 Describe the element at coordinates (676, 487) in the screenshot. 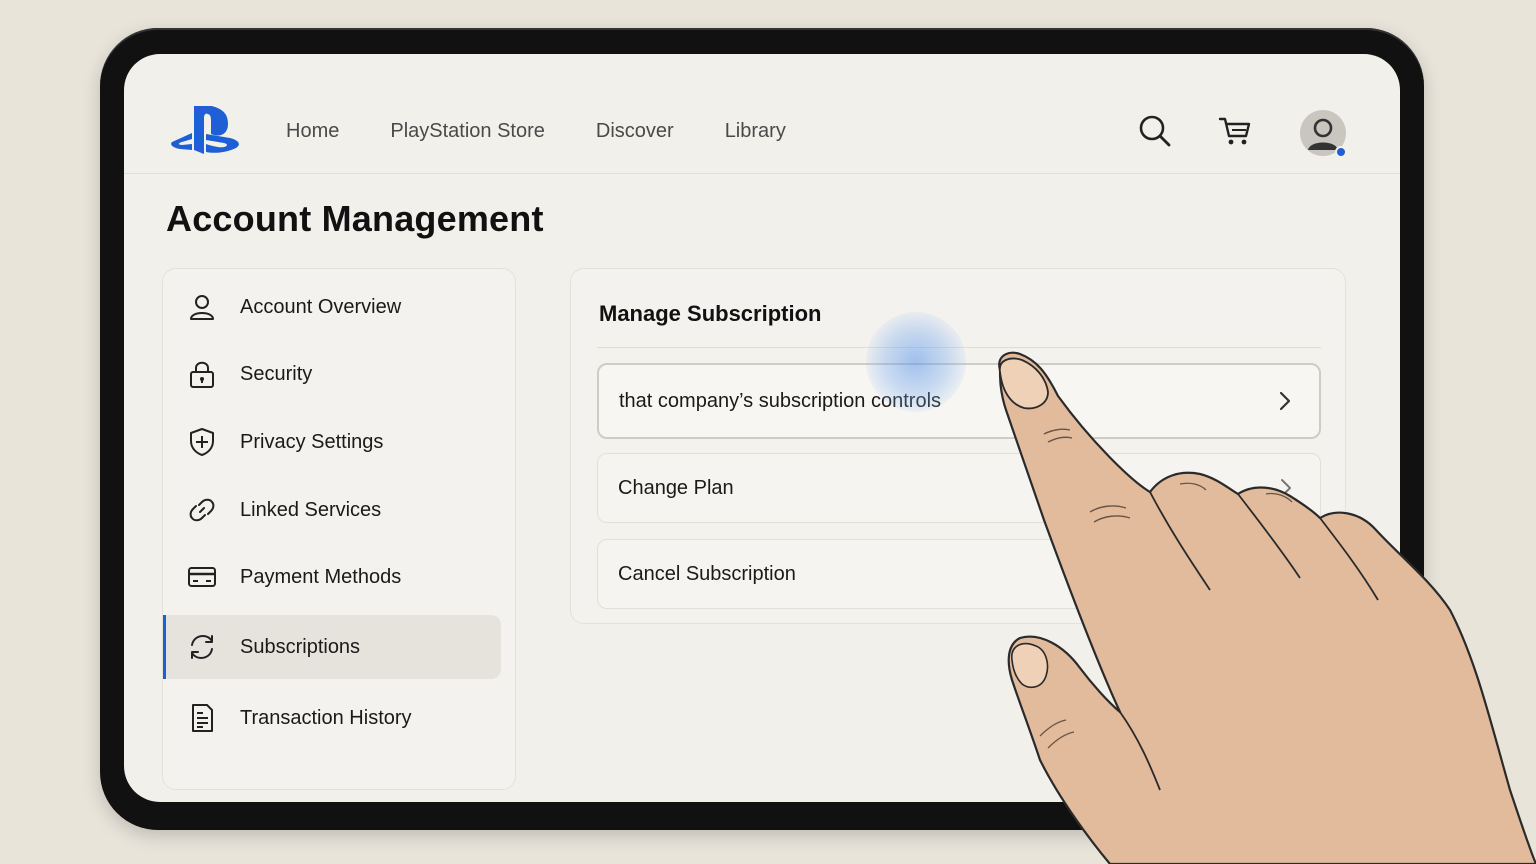

I see `option-label: Change Plan` at that location.